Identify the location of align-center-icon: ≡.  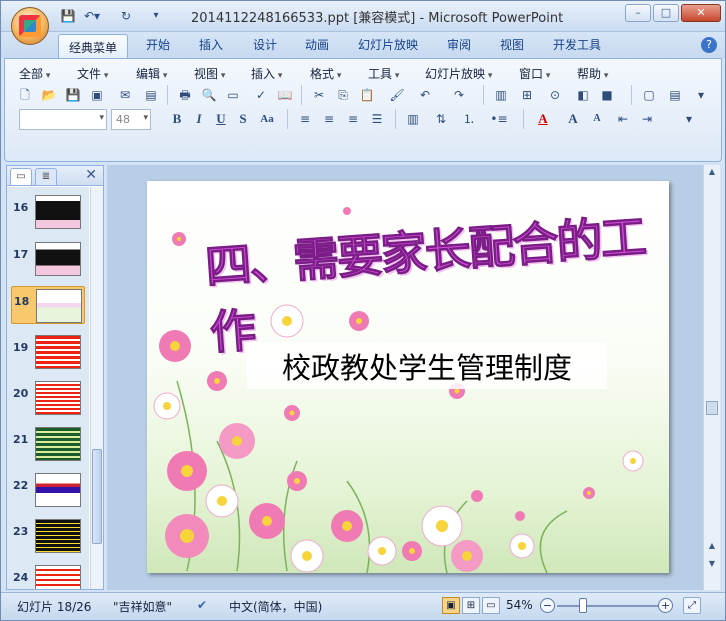
(329, 119).